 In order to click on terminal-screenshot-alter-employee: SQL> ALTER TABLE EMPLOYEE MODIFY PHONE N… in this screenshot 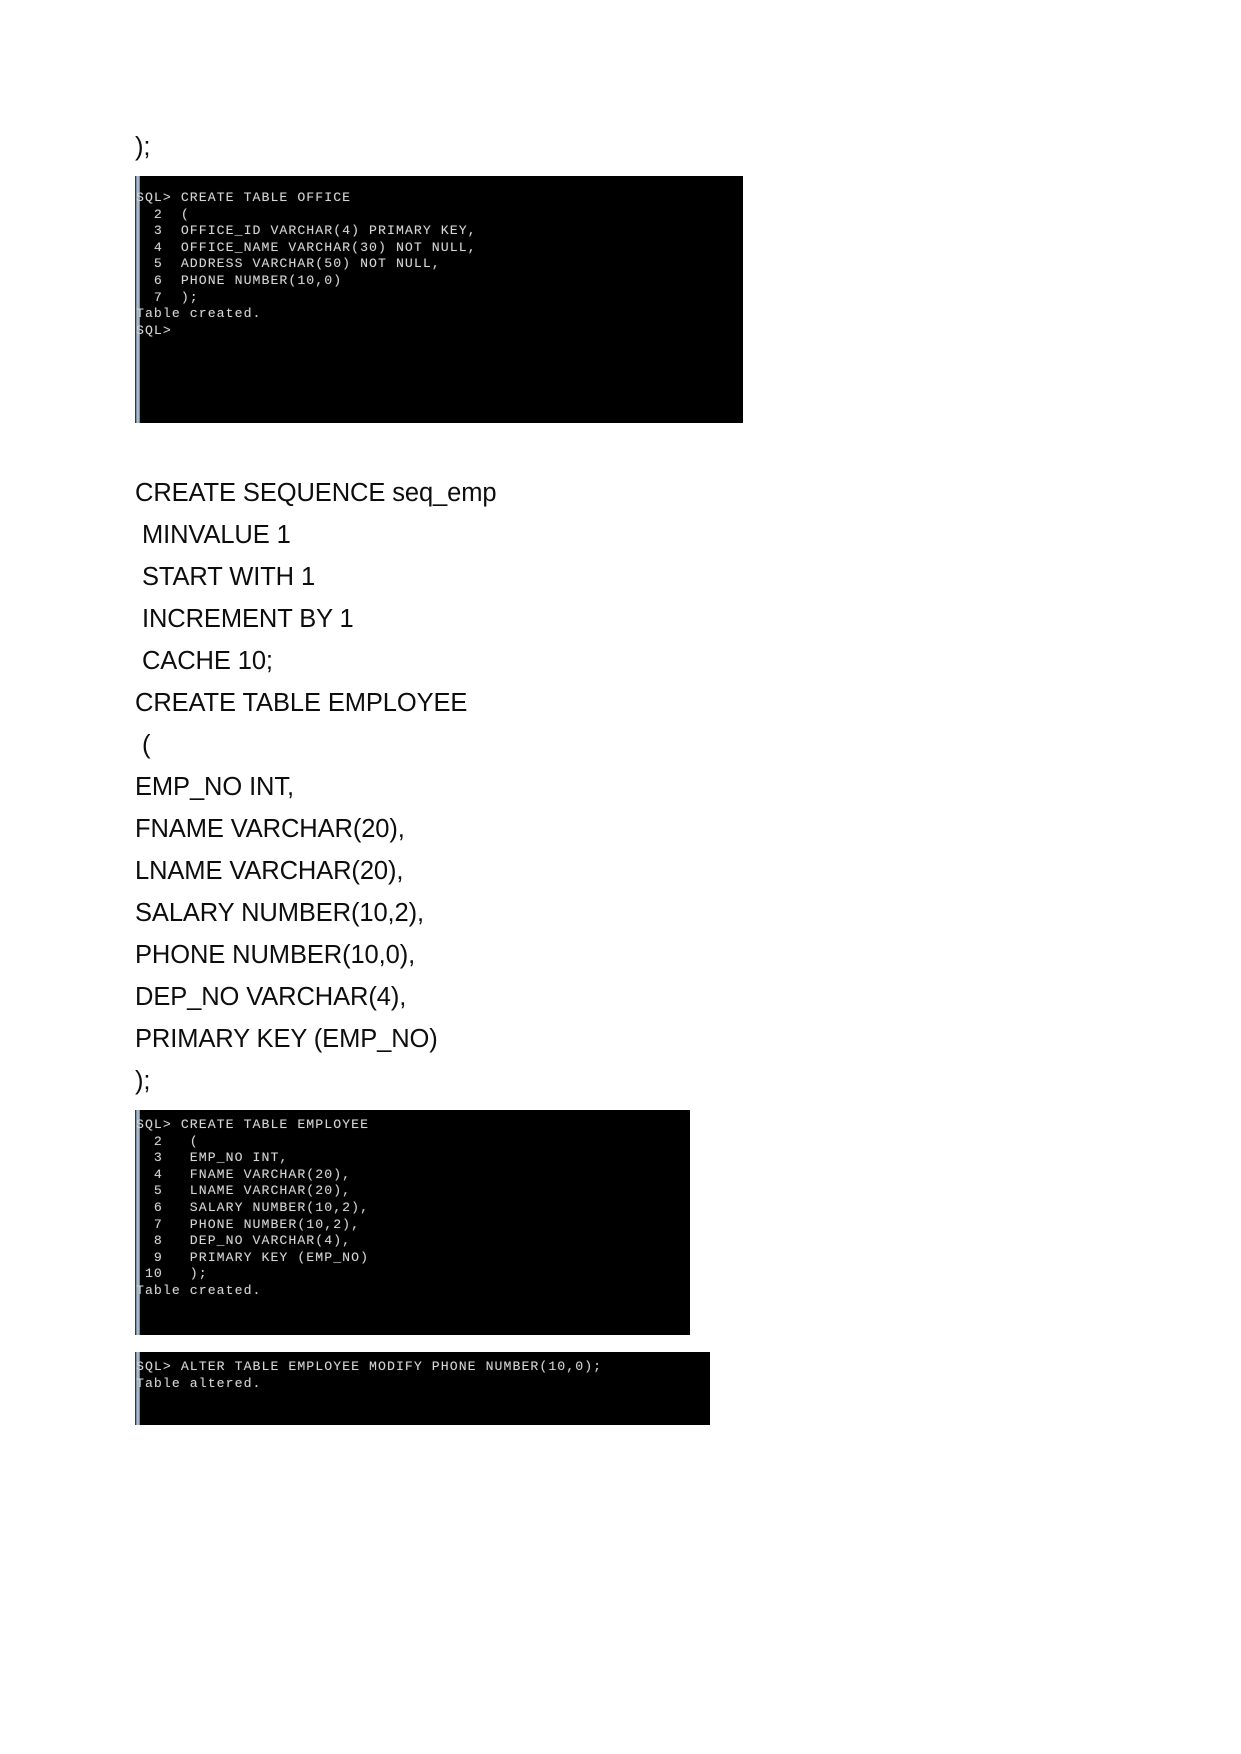, I will do `click(422, 1388)`.